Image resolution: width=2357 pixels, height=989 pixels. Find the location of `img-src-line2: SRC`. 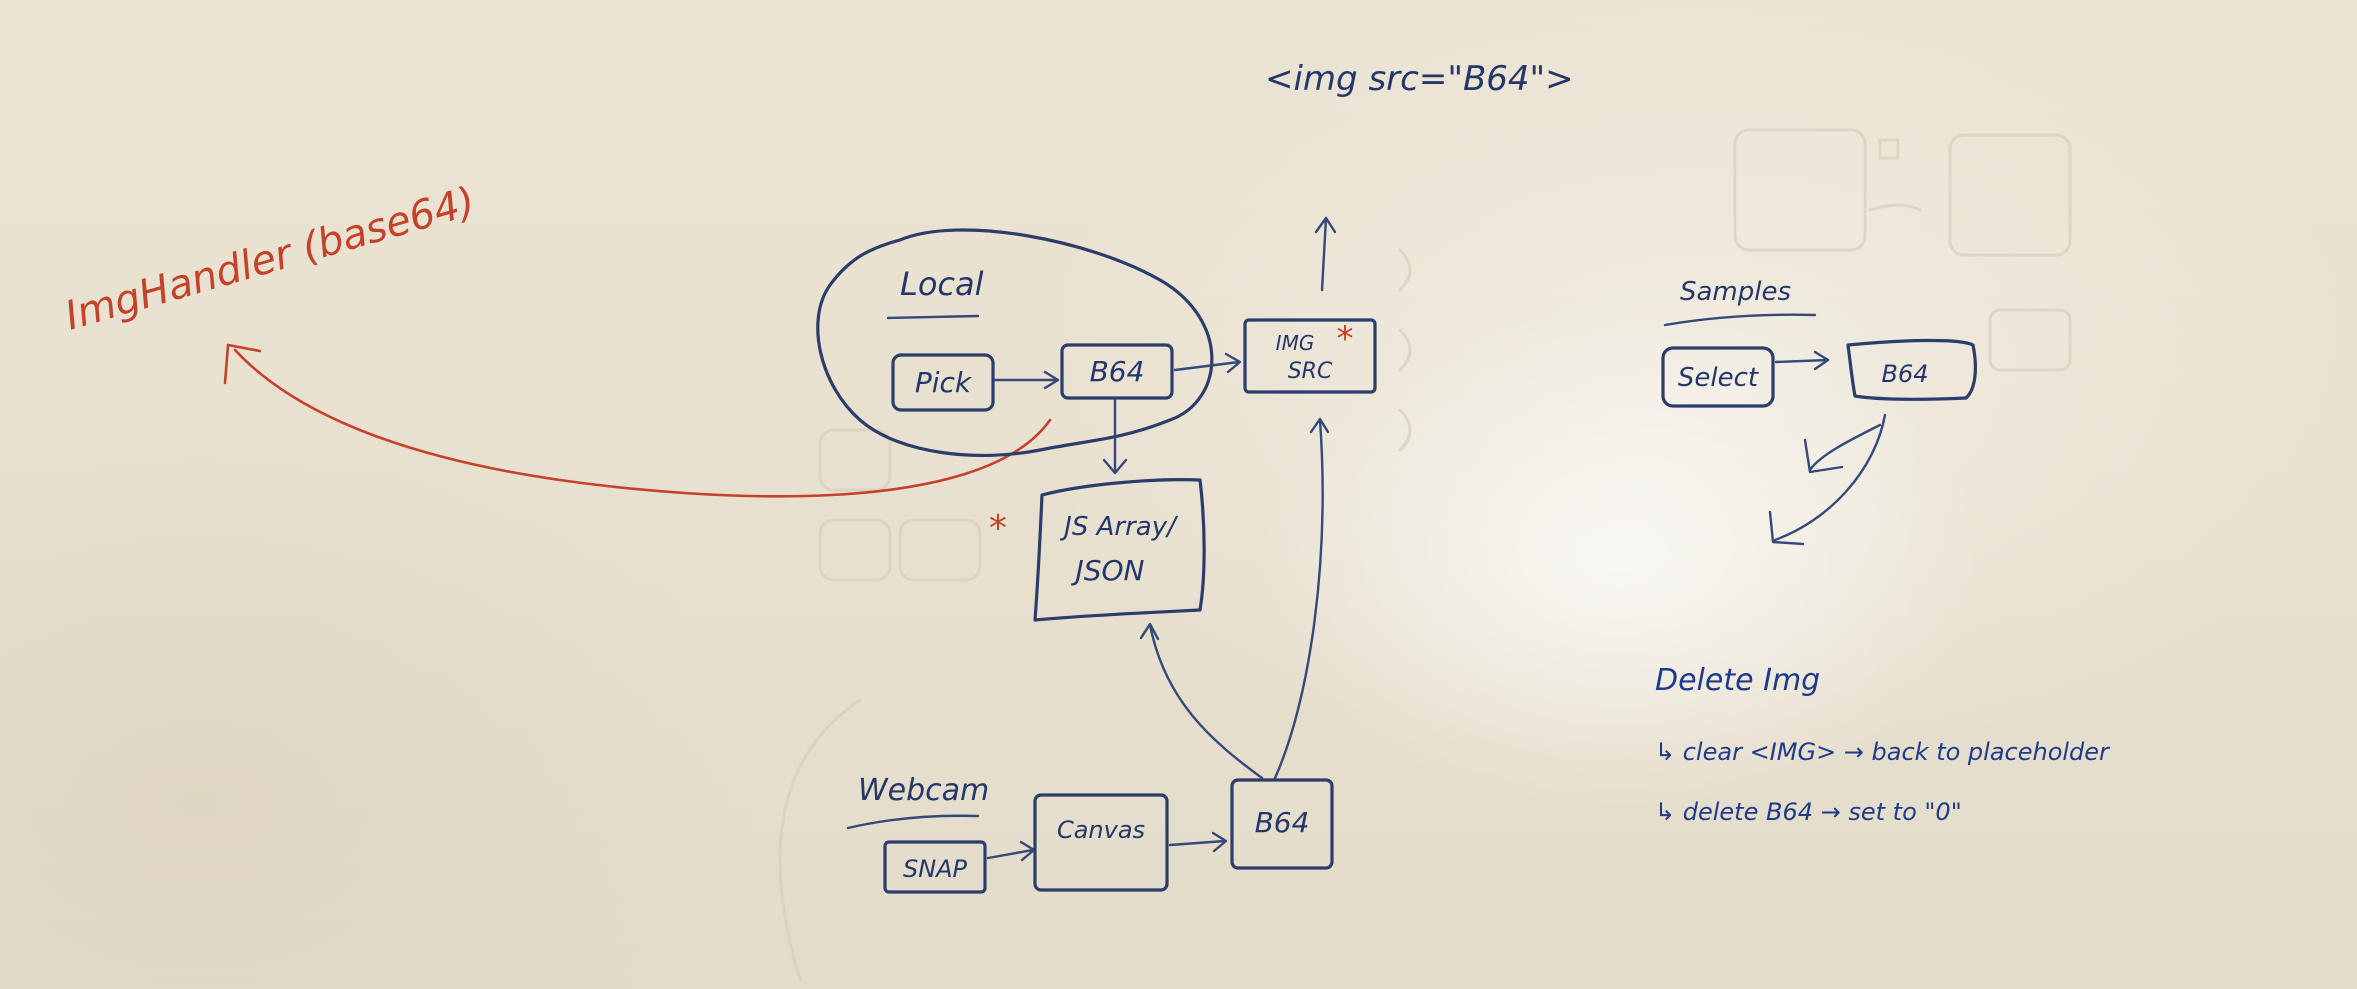

img-src-line2: SRC is located at coordinates (1310, 371).